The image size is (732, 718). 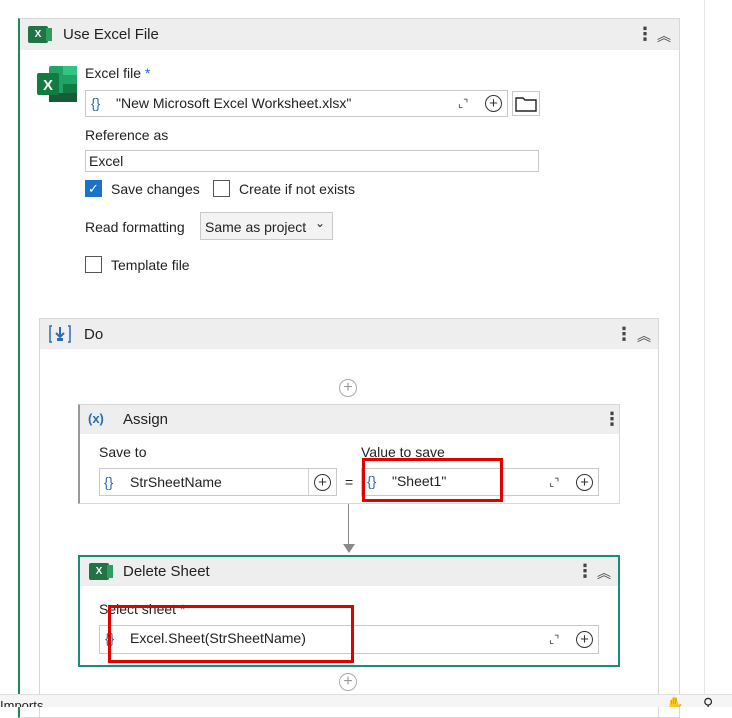 I want to click on chevron-down-icon: ⌄, so click(x=320, y=223).